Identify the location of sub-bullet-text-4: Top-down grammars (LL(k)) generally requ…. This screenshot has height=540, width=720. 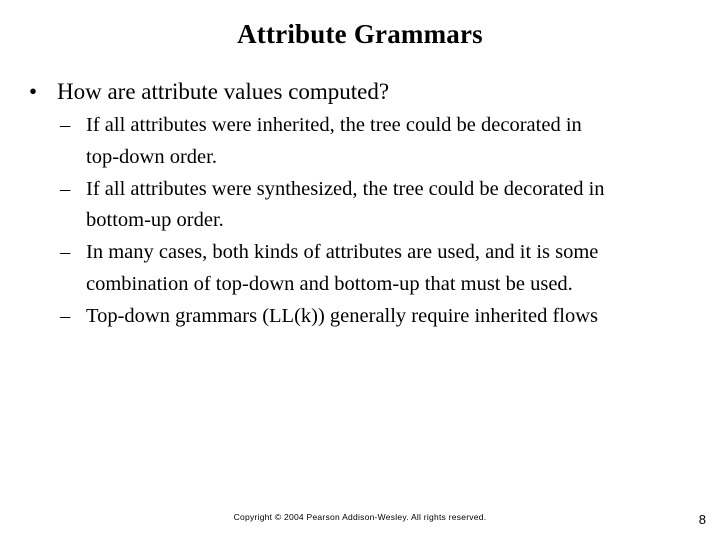
(394, 317).